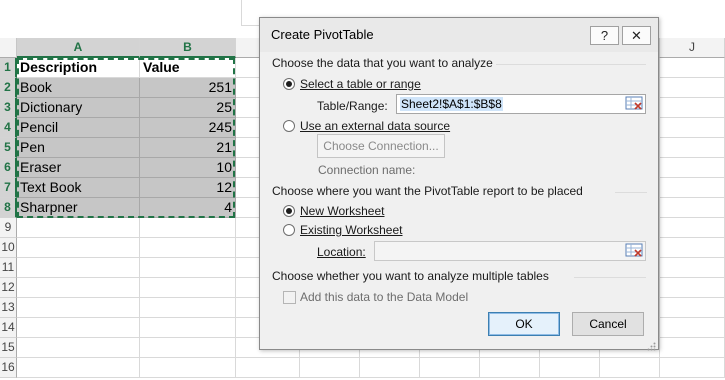 This screenshot has height=380, width=725. Describe the element at coordinates (78, 168) in the screenshot. I see `cell-description: Eraser` at that location.